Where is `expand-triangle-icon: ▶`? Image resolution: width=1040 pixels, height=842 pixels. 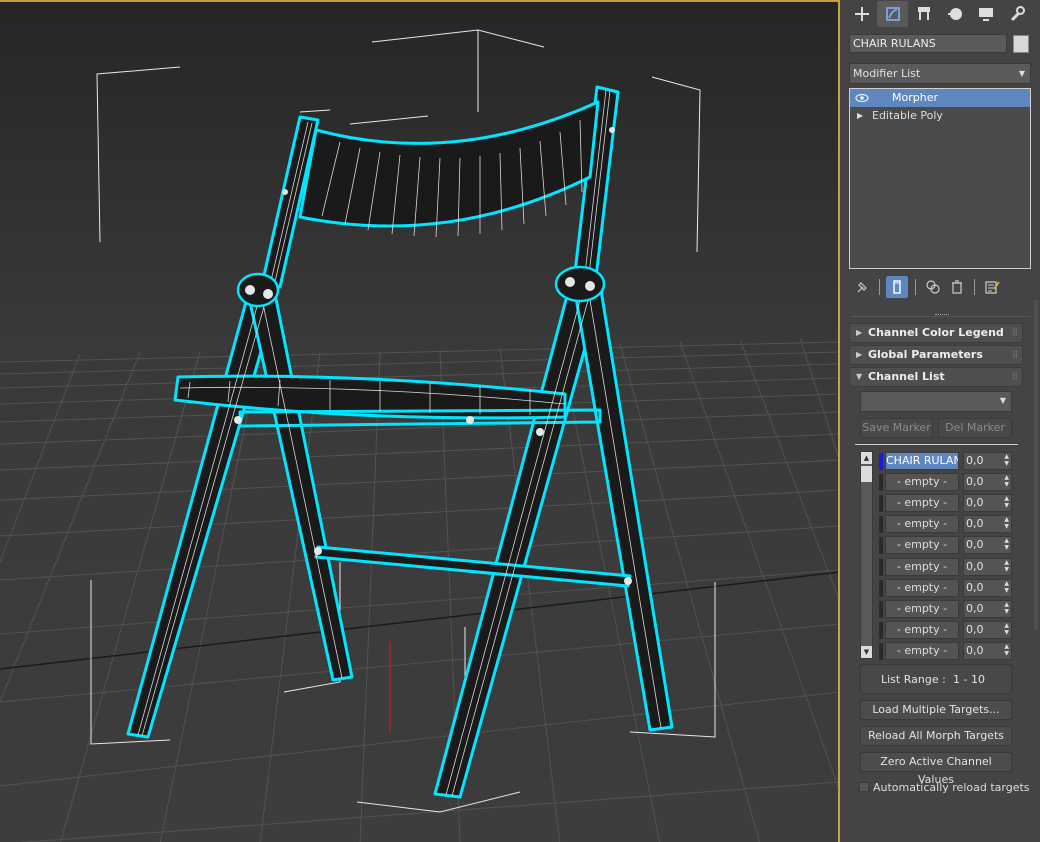 expand-triangle-icon: ▶ is located at coordinates (860, 116).